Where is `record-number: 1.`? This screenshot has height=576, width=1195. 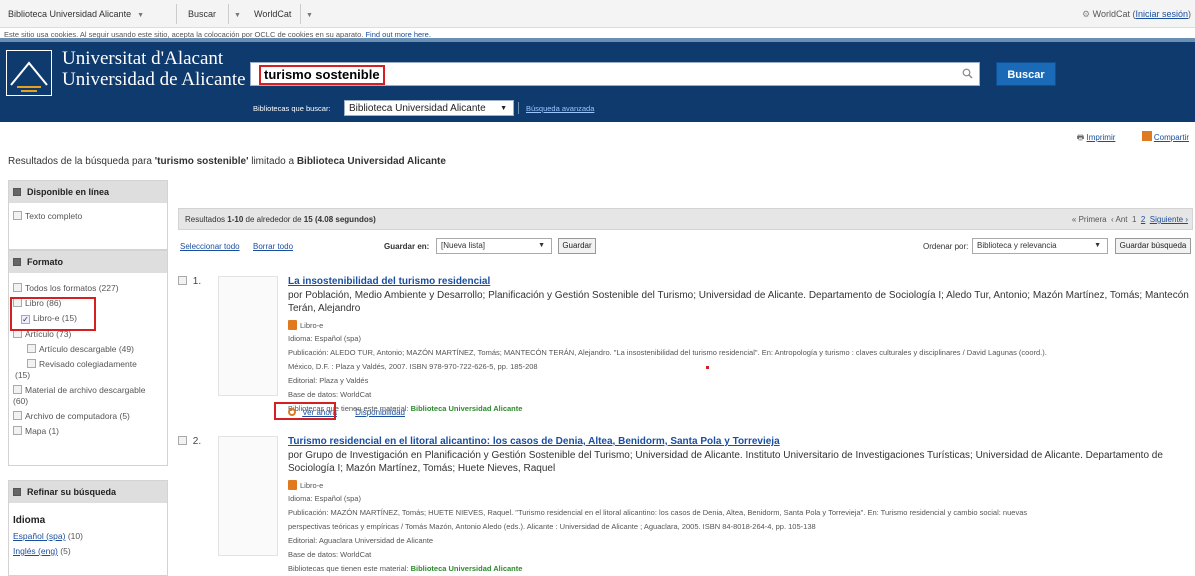 record-number: 1. is located at coordinates (189, 281).